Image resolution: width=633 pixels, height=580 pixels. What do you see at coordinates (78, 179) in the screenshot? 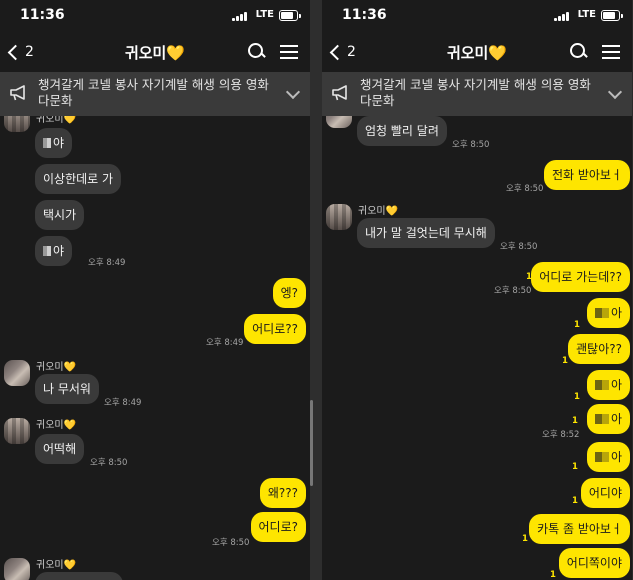
I see `message-bubble-incoming: 이상한데로 가` at bounding box center [78, 179].